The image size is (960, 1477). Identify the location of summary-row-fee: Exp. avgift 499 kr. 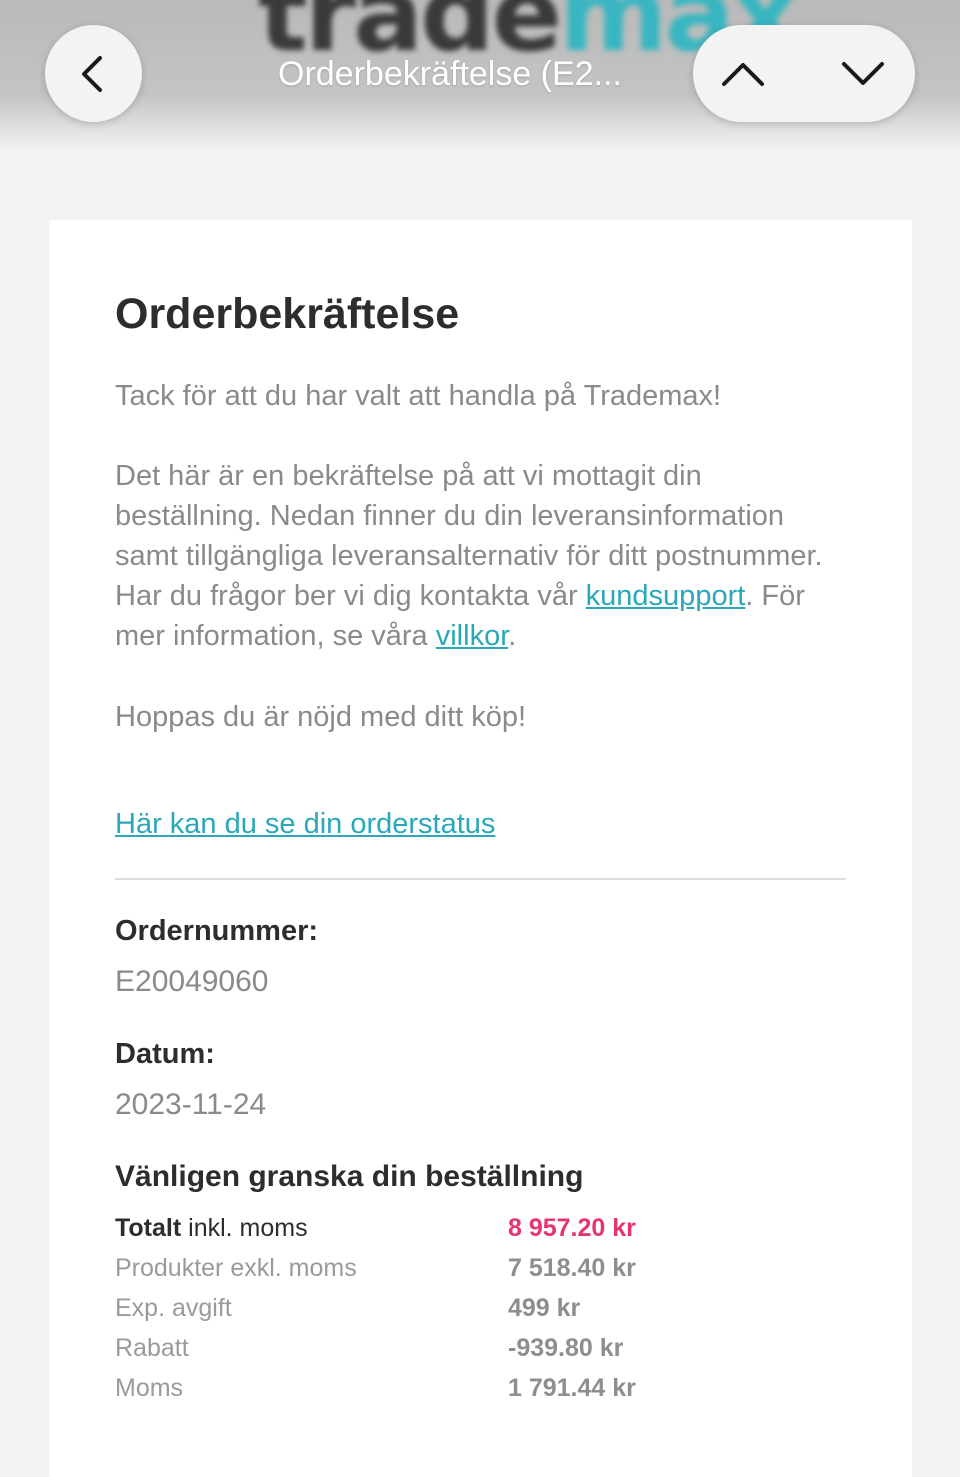
(480, 1308).